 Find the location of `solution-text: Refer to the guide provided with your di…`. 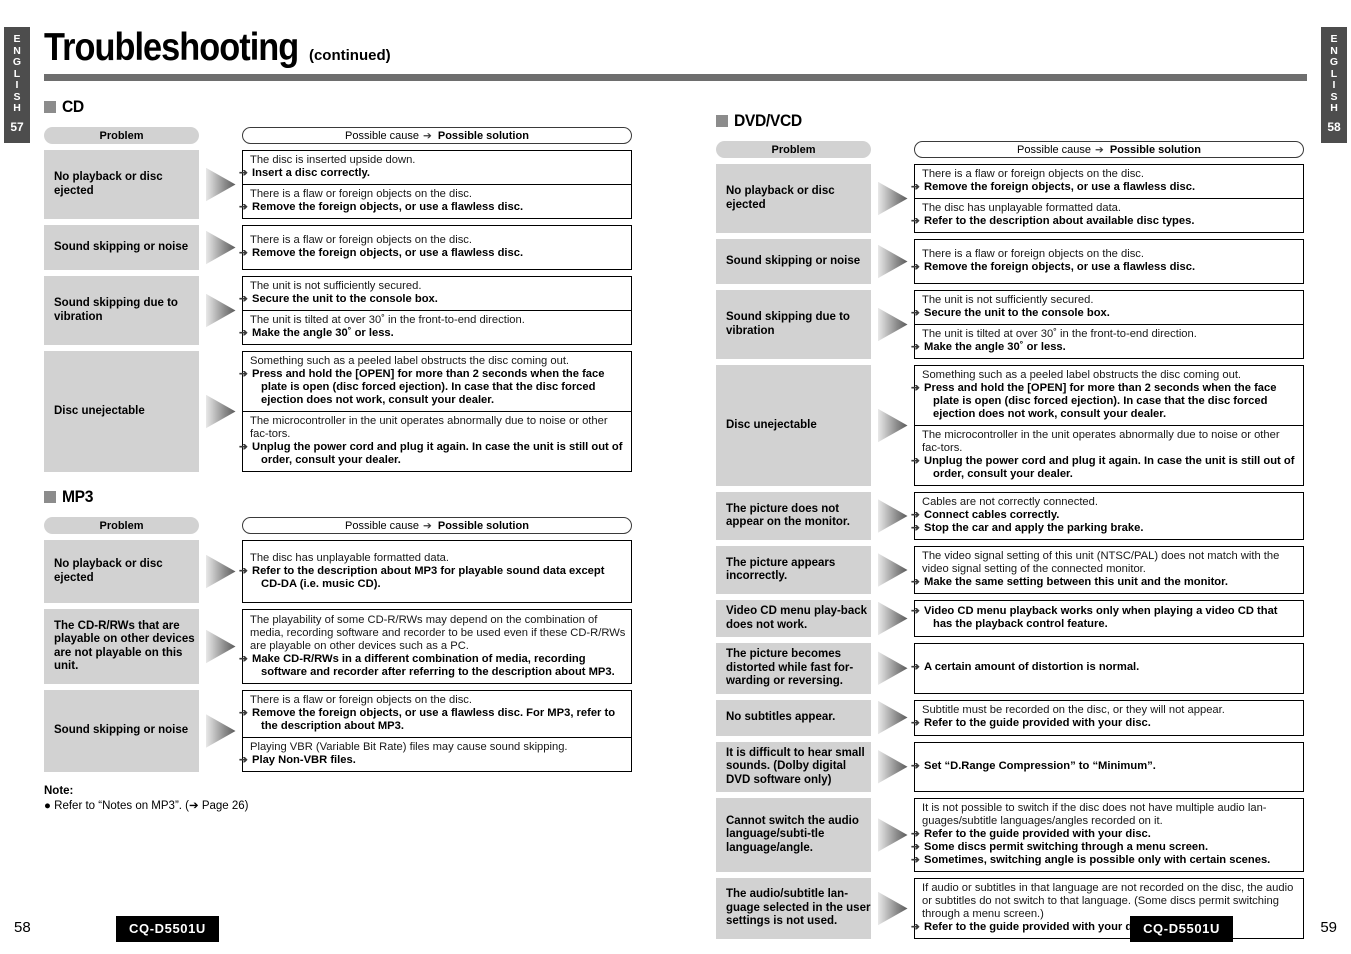

solution-text: Refer to the guide provided with your di… is located at coordinates (1037, 723).